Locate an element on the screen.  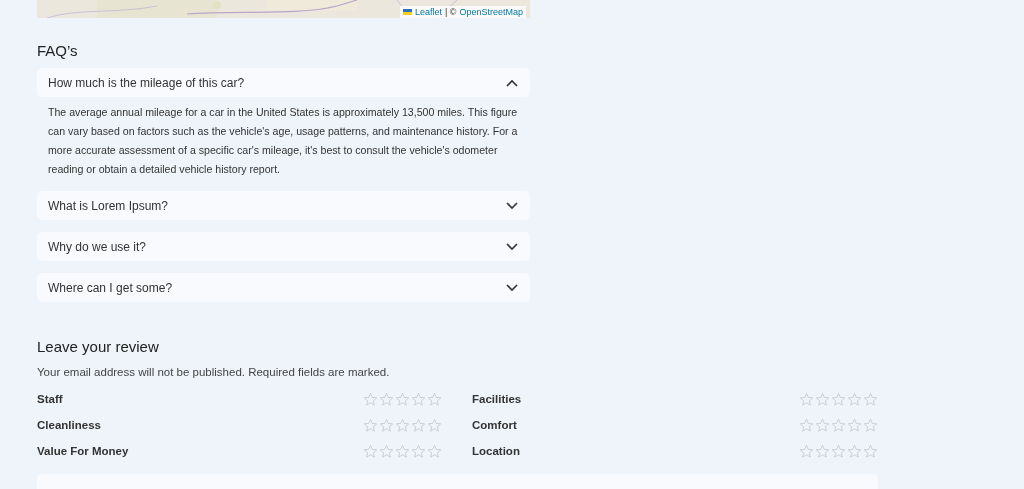
rating-label: Comfort is located at coordinates (494, 425).